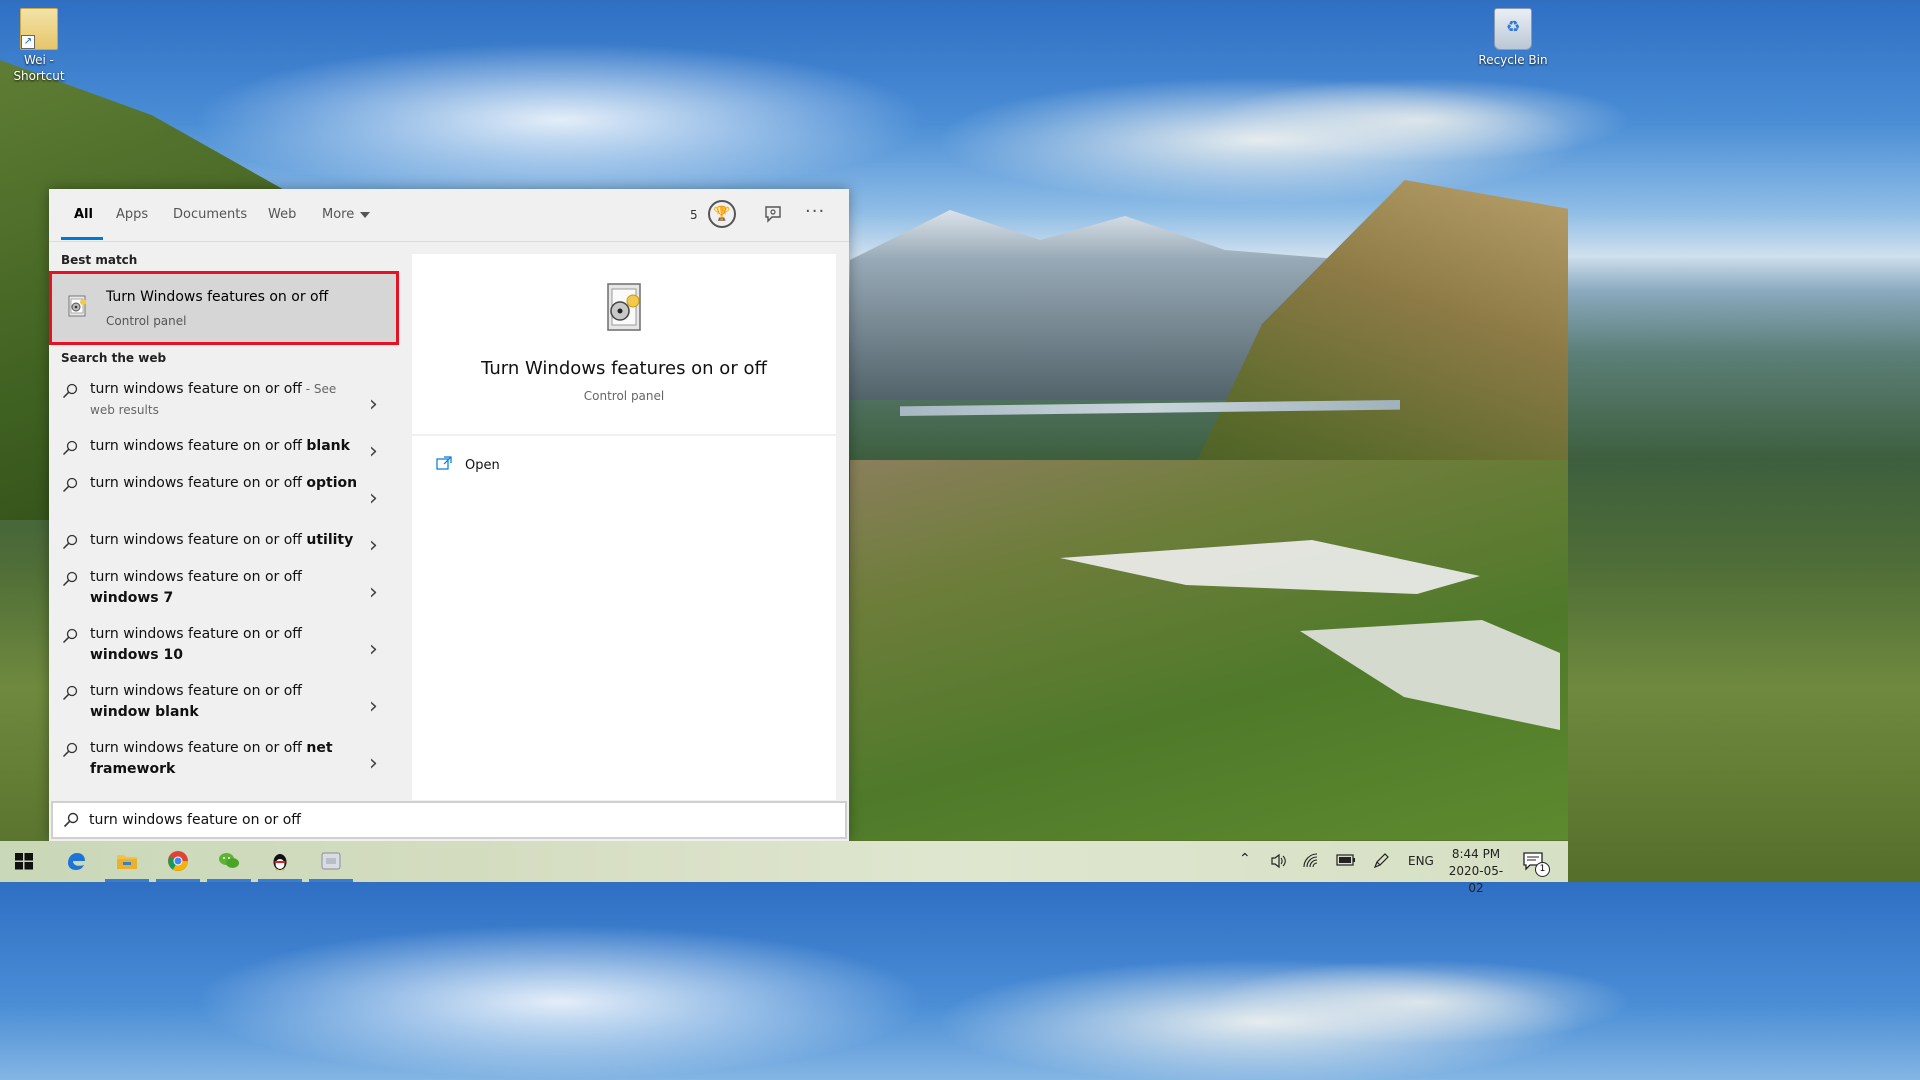  Describe the element at coordinates (482, 465) in the screenshot. I see `open-action-label: Open` at that location.